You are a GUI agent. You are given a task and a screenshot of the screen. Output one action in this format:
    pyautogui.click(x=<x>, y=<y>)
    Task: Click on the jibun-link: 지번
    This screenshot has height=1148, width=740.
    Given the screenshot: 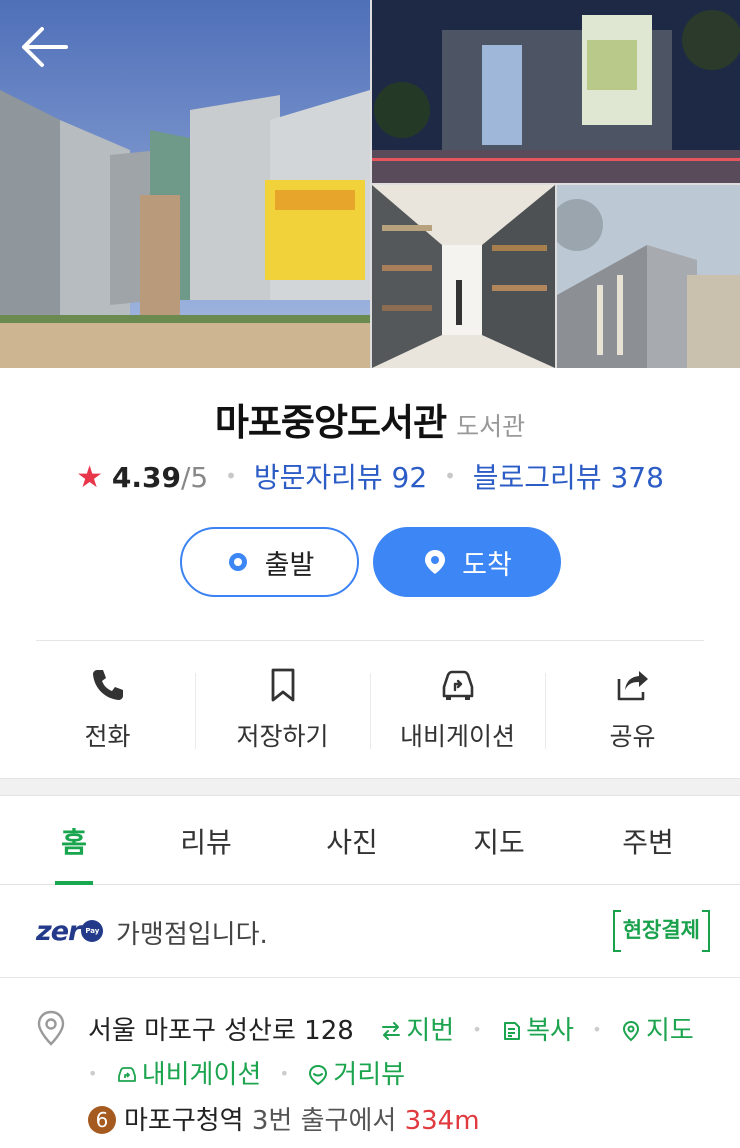 What is the action you would take?
    pyautogui.click(x=417, y=1031)
    